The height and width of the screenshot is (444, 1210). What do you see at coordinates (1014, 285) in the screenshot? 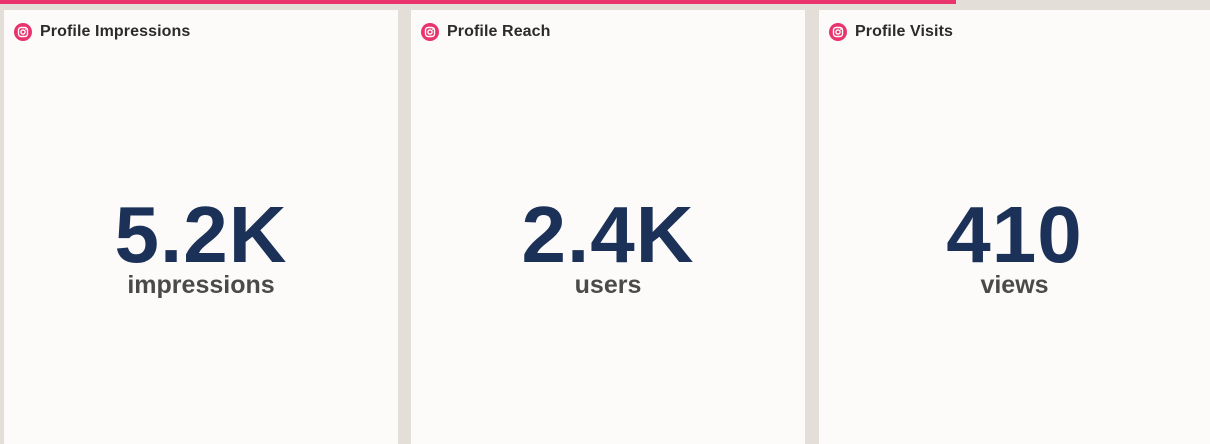
I see `metric-unit: views` at bounding box center [1014, 285].